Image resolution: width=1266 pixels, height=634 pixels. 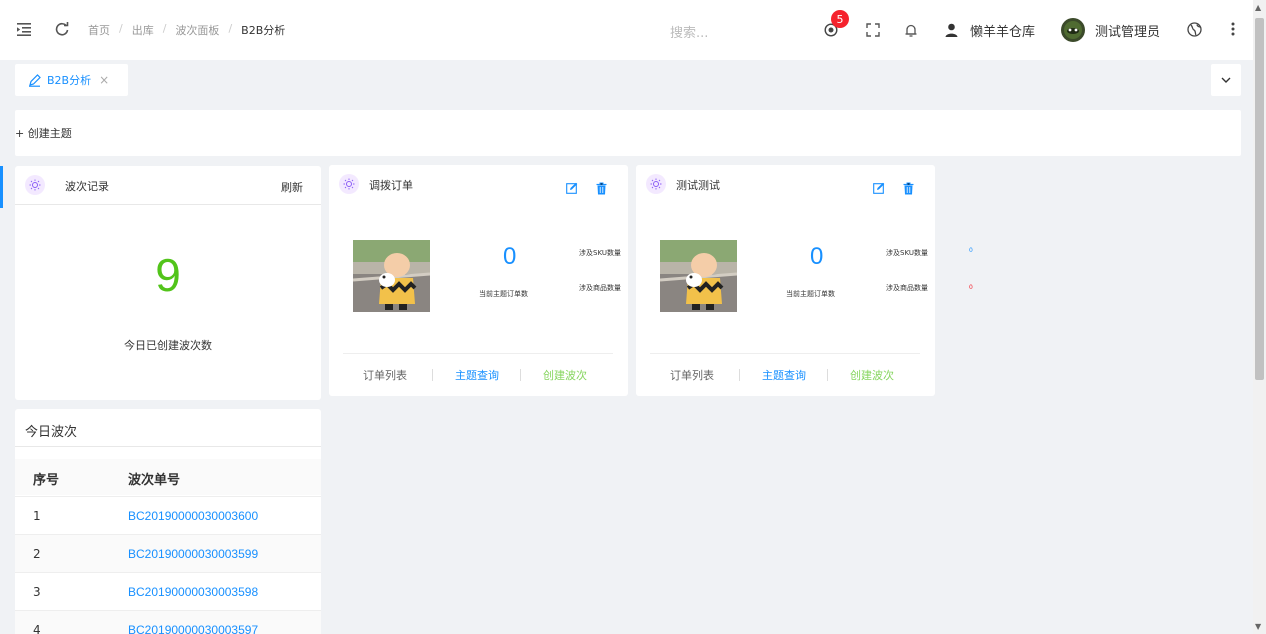 What do you see at coordinates (46, 480) in the screenshot?
I see `column-header-index: 序号` at bounding box center [46, 480].